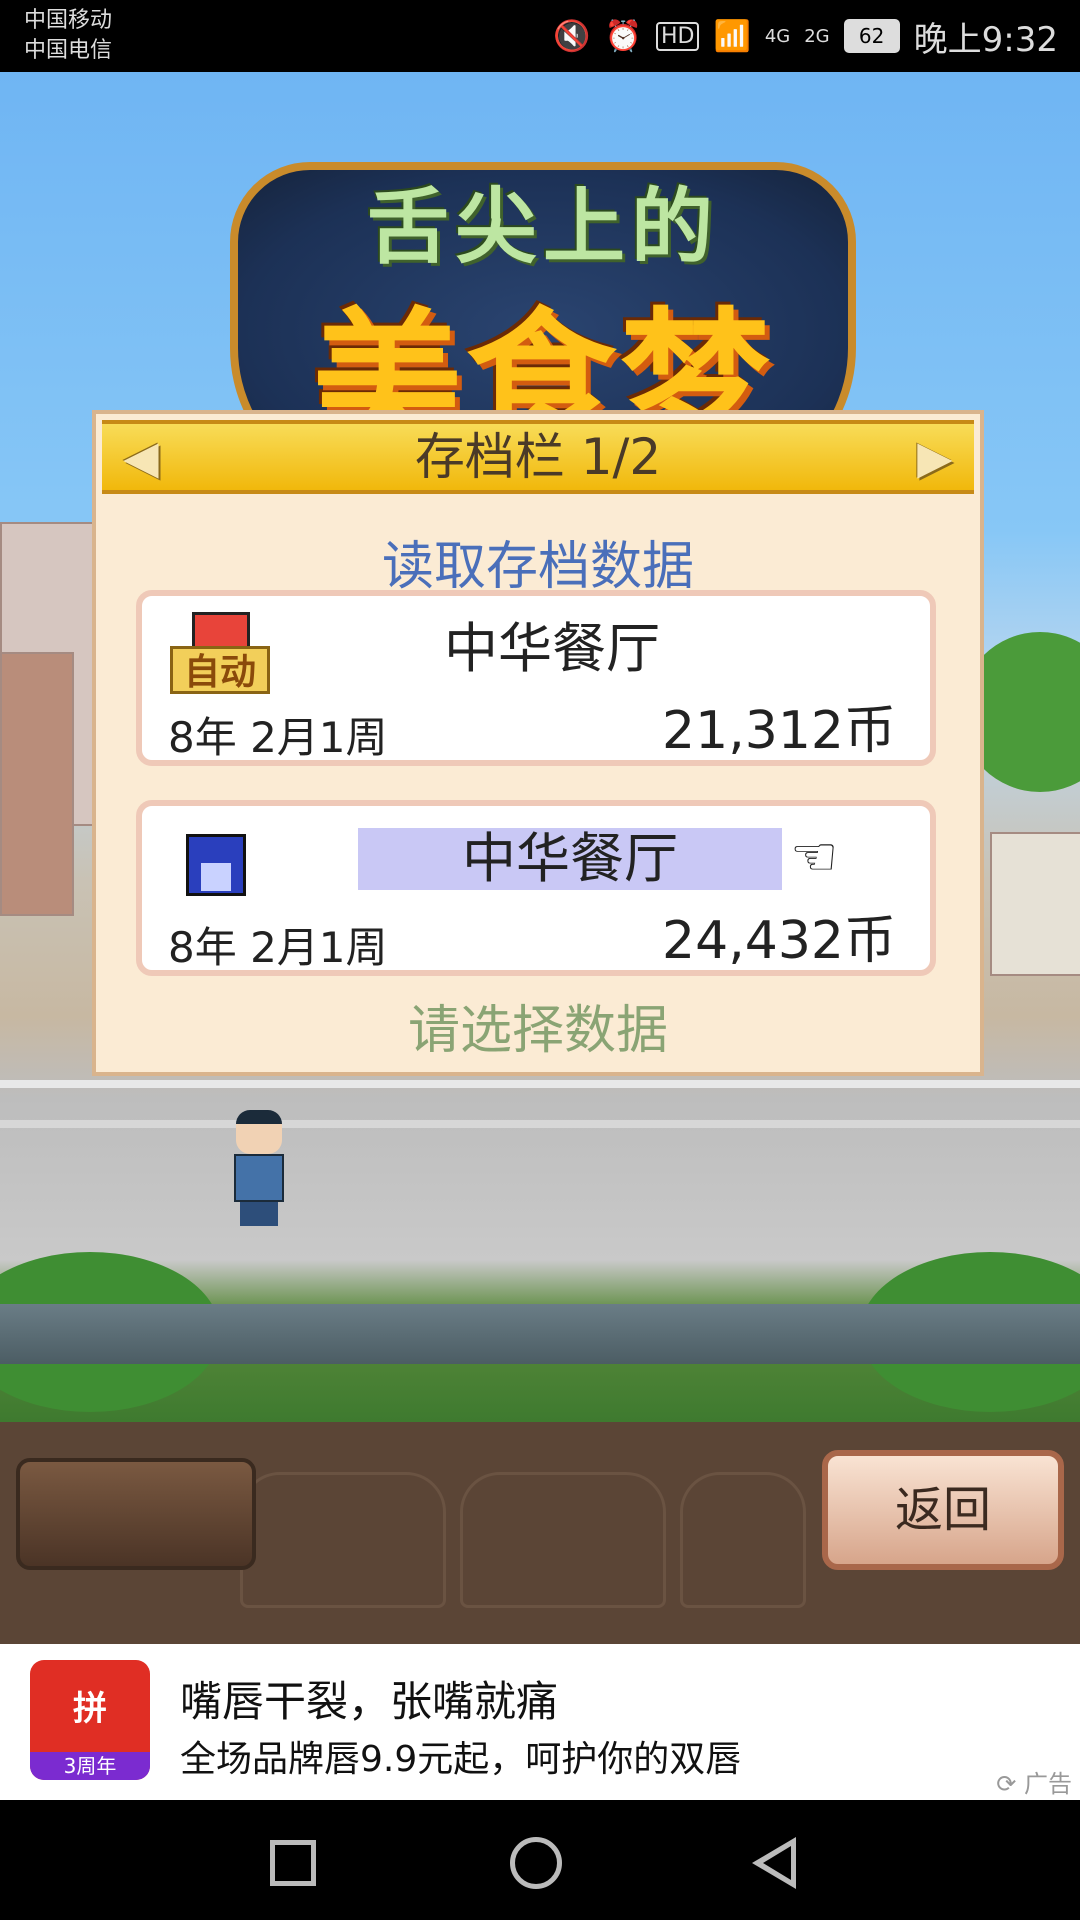 The width and height of the screenshot is (1080, 1920). I want to click on save-slot-1: 自动 中华餐厅 8年 2月1周 21,312币, so click(536, 678).